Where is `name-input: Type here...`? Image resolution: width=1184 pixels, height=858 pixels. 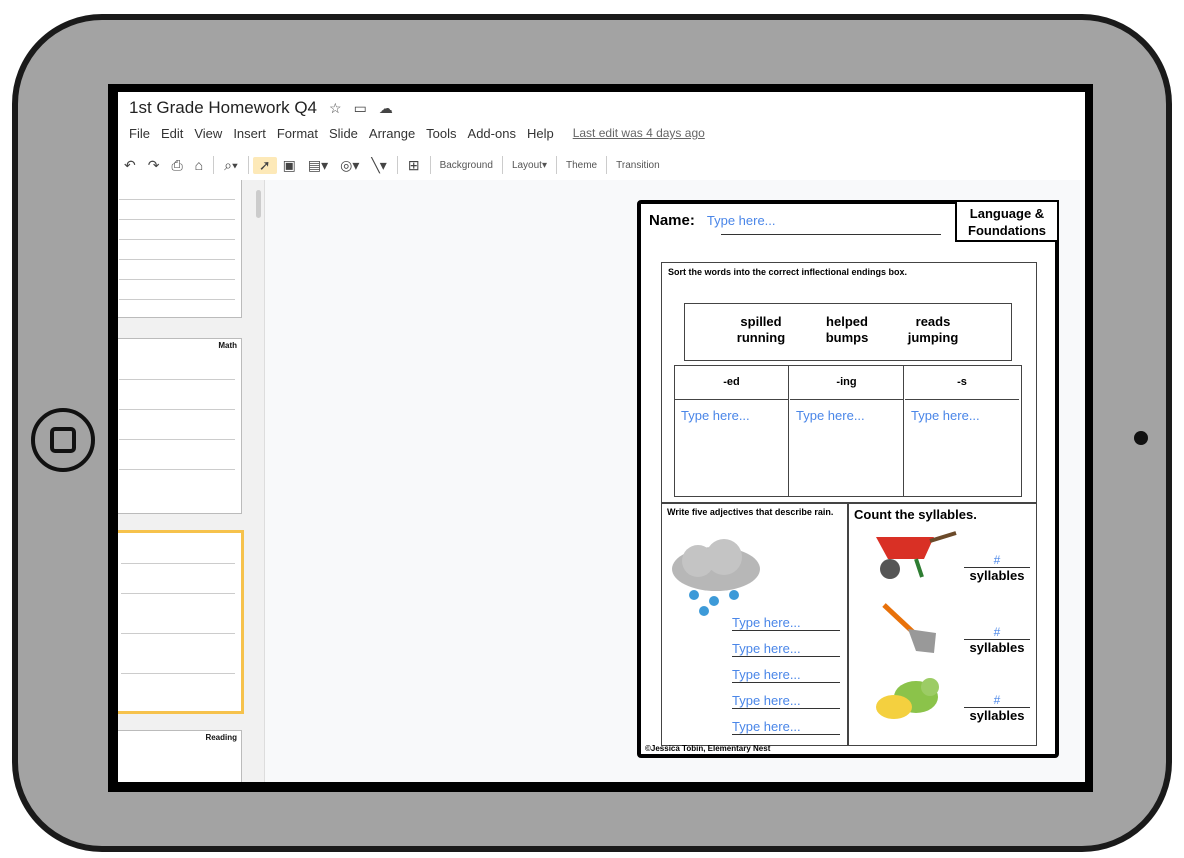
name-input: Type here... is located at coordinates (741, 220).